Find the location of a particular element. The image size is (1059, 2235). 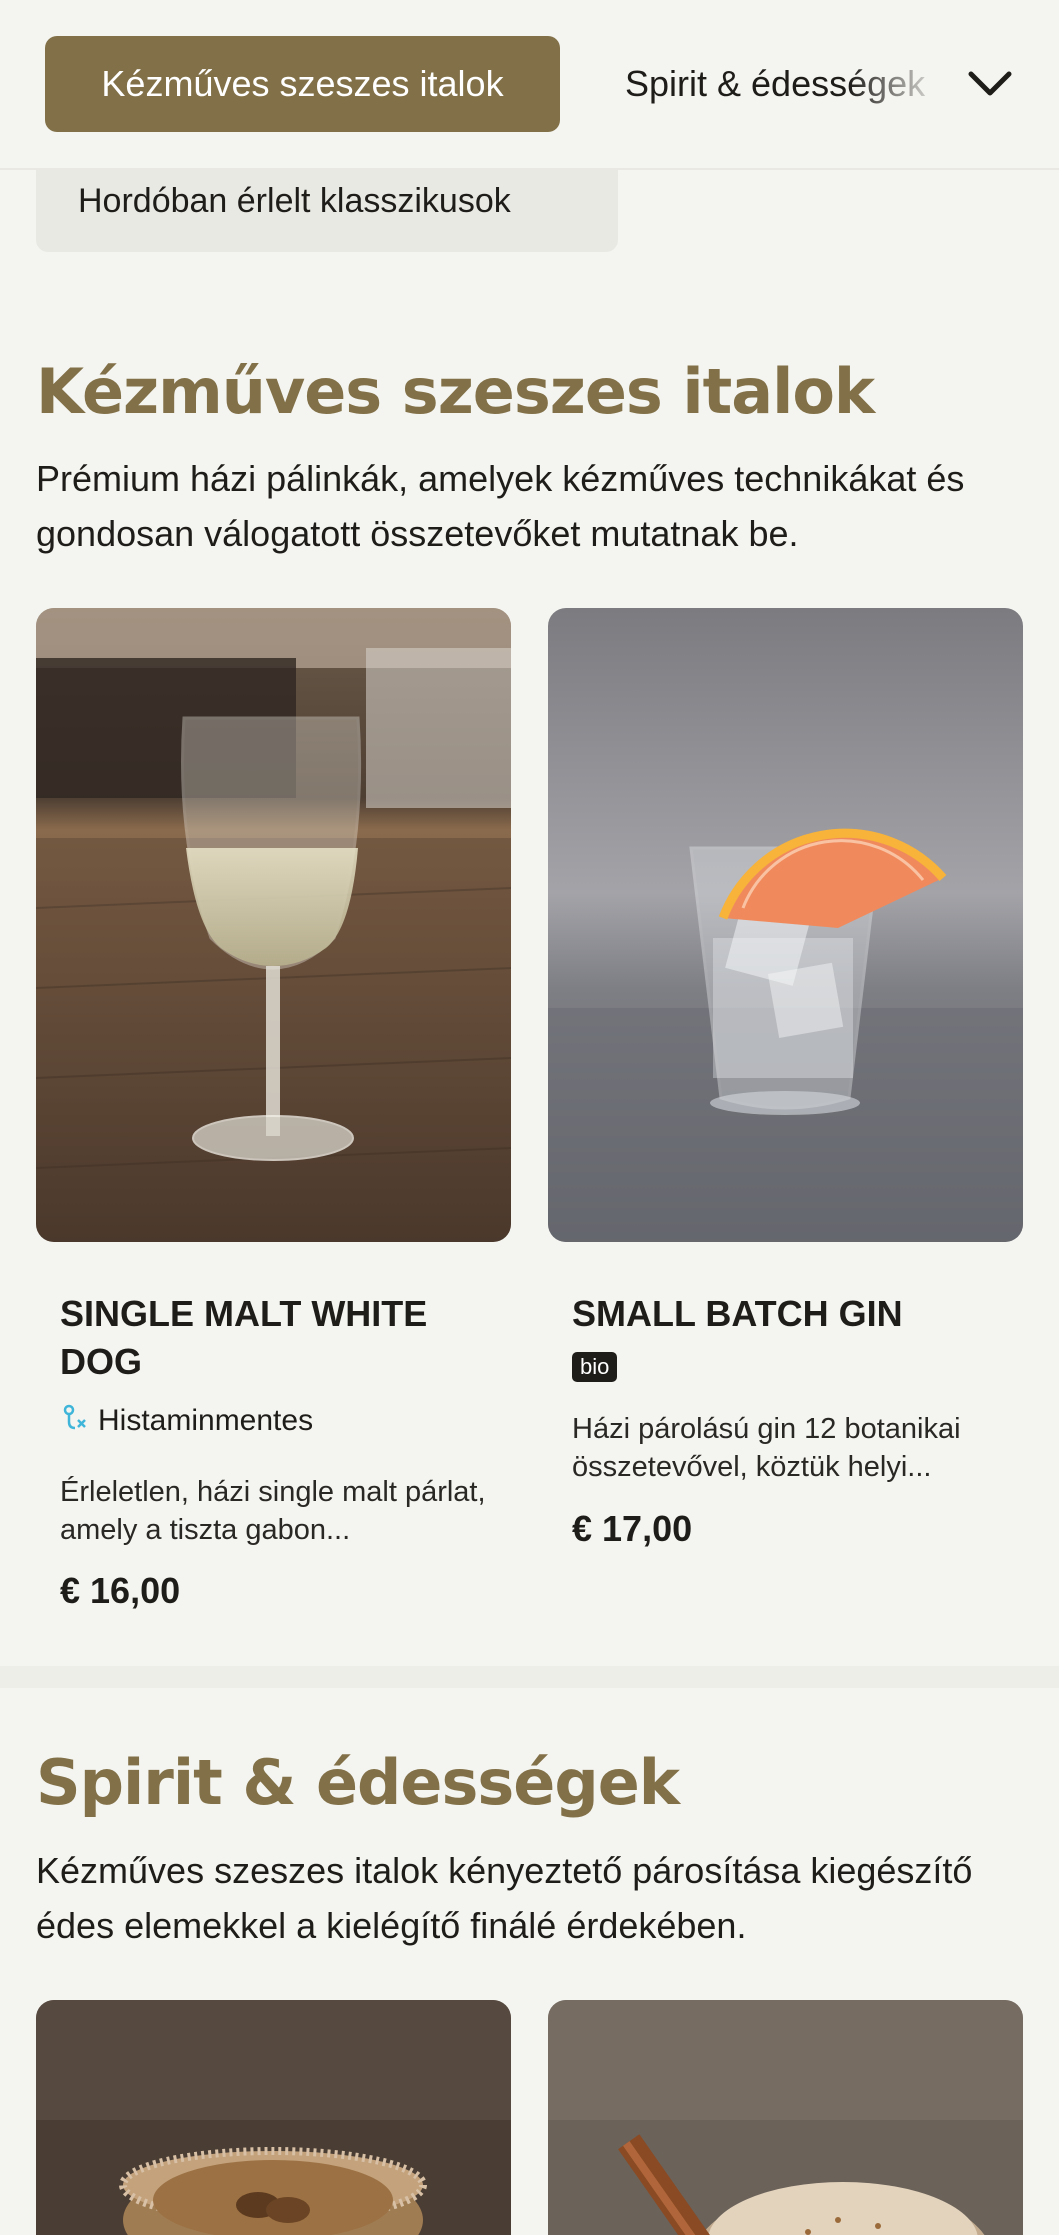

product-name: SMALL BATCH GIN is located at coordinates (737, 1313).